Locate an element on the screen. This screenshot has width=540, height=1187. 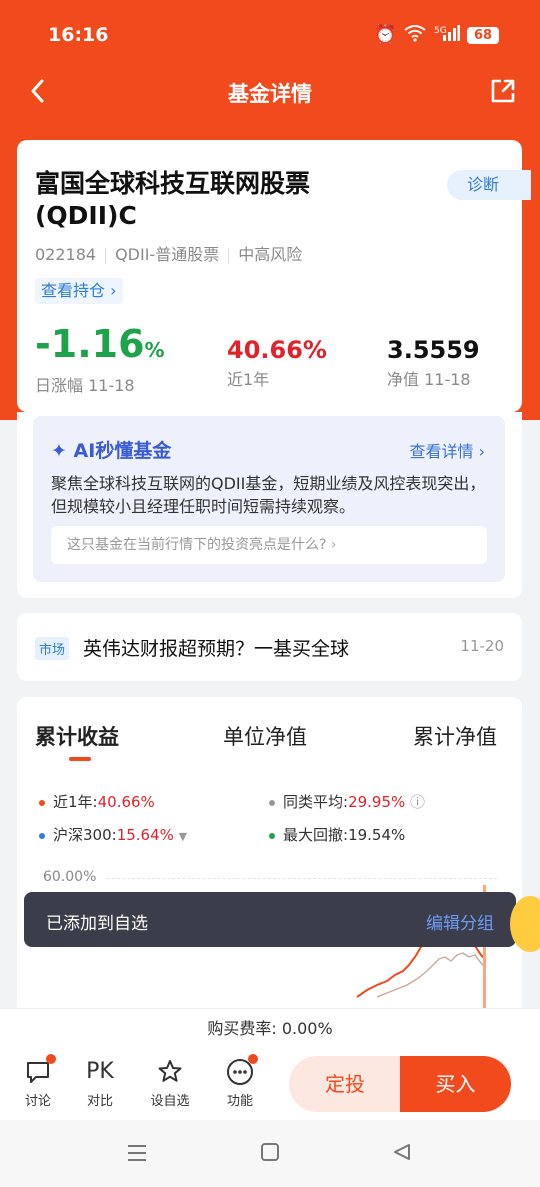
add-watchlist-label: 设自选 is located at coordinates (170, 1101).